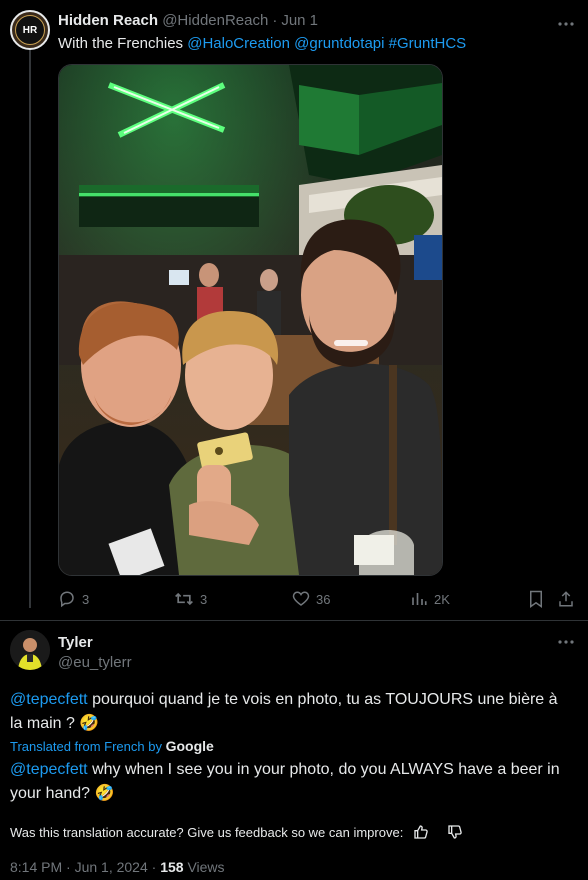  What do you see at coordinates (299, 20) in the screenshot?
I see `tweet-date: Jun 1` at bounding box center [299, 20].